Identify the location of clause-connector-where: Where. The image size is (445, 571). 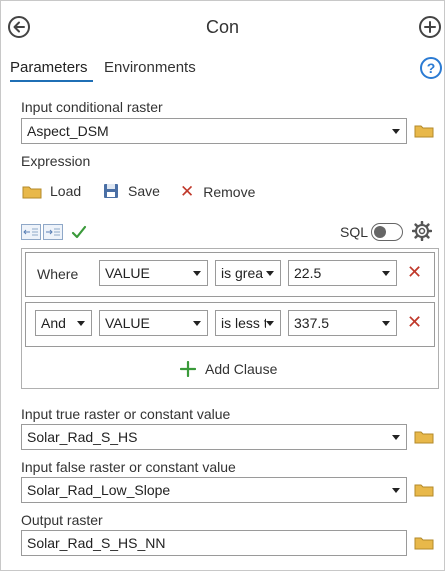
(58, 274).